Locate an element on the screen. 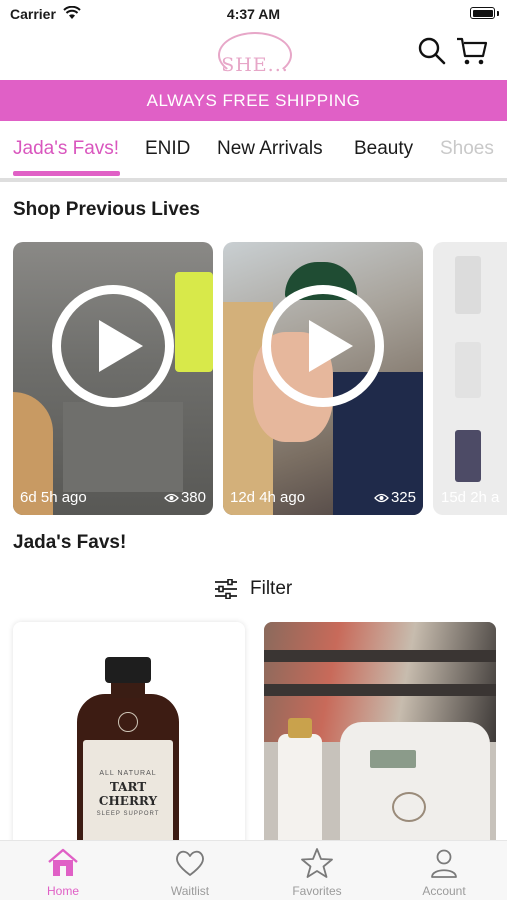  product-bottle-label: ALL NATURAL TART CHERRY SLEEP SUPPORT is located at coordinates (128, 796).